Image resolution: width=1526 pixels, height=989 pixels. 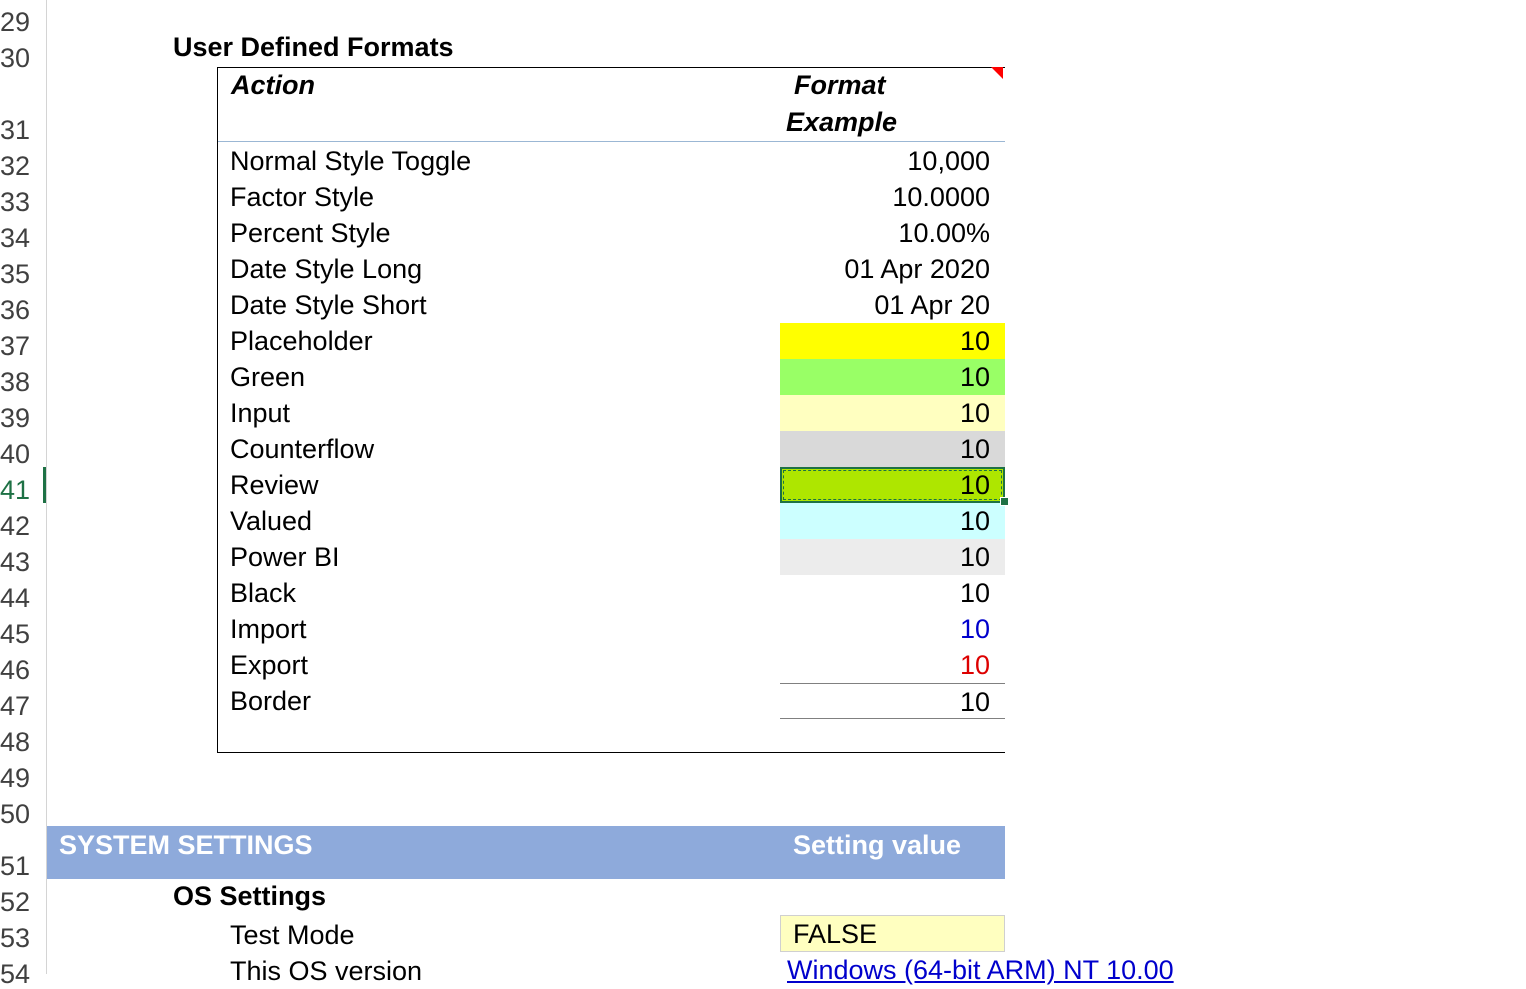 I want to click on row-number: 47, so click(x=23, y=702).